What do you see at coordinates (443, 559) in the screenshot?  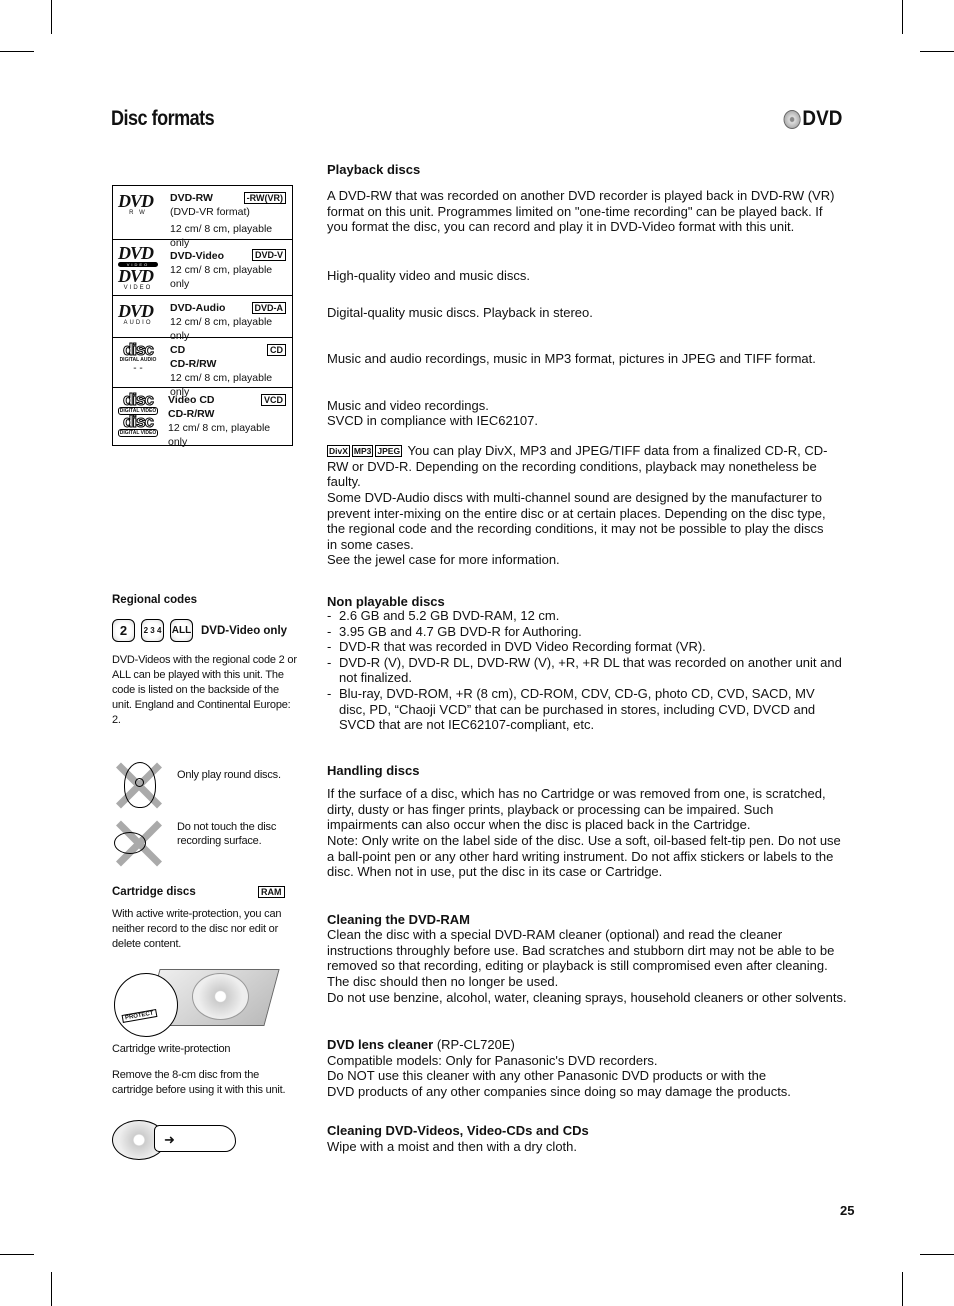 I see `jewel-note: See the jewel case for more information.` at bounding box center [443, 559].